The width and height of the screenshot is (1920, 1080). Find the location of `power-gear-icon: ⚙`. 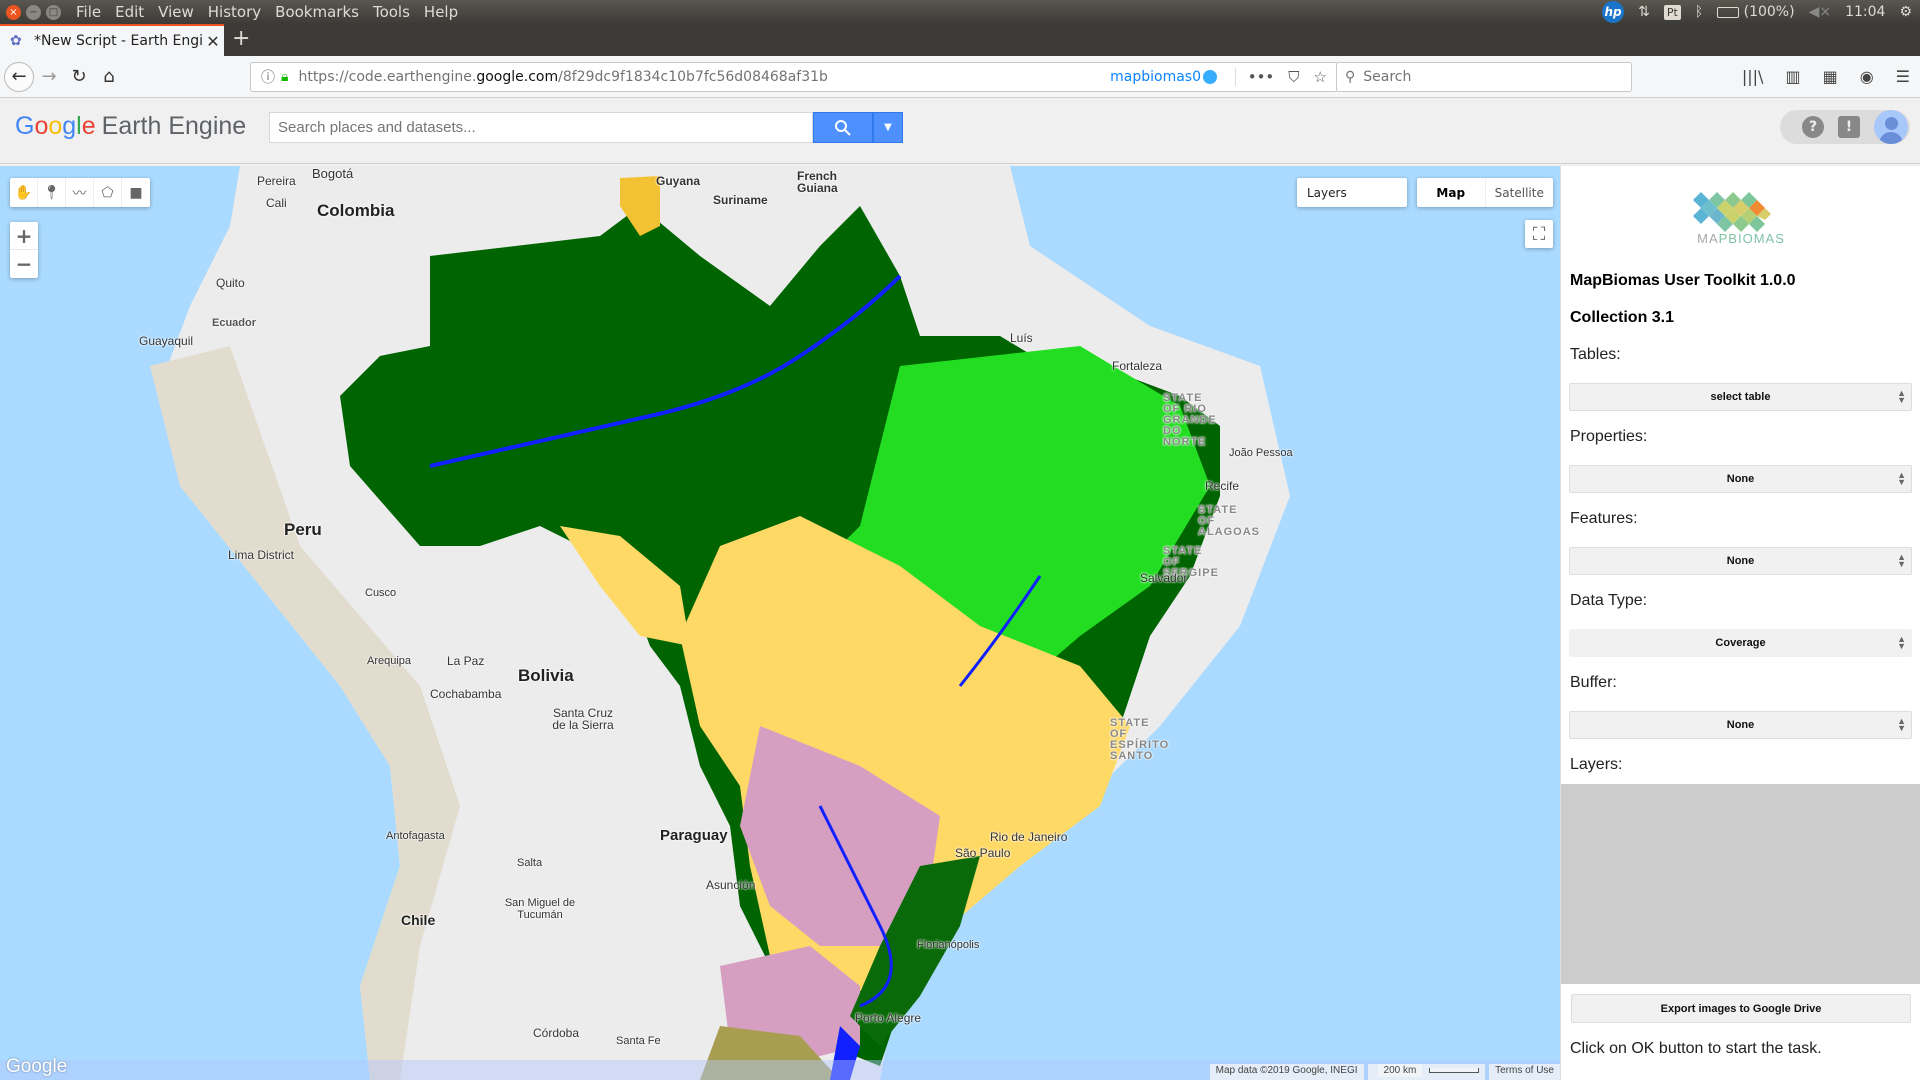

power-gear-icon: ⚙ is located at coordinates (1905, 12).